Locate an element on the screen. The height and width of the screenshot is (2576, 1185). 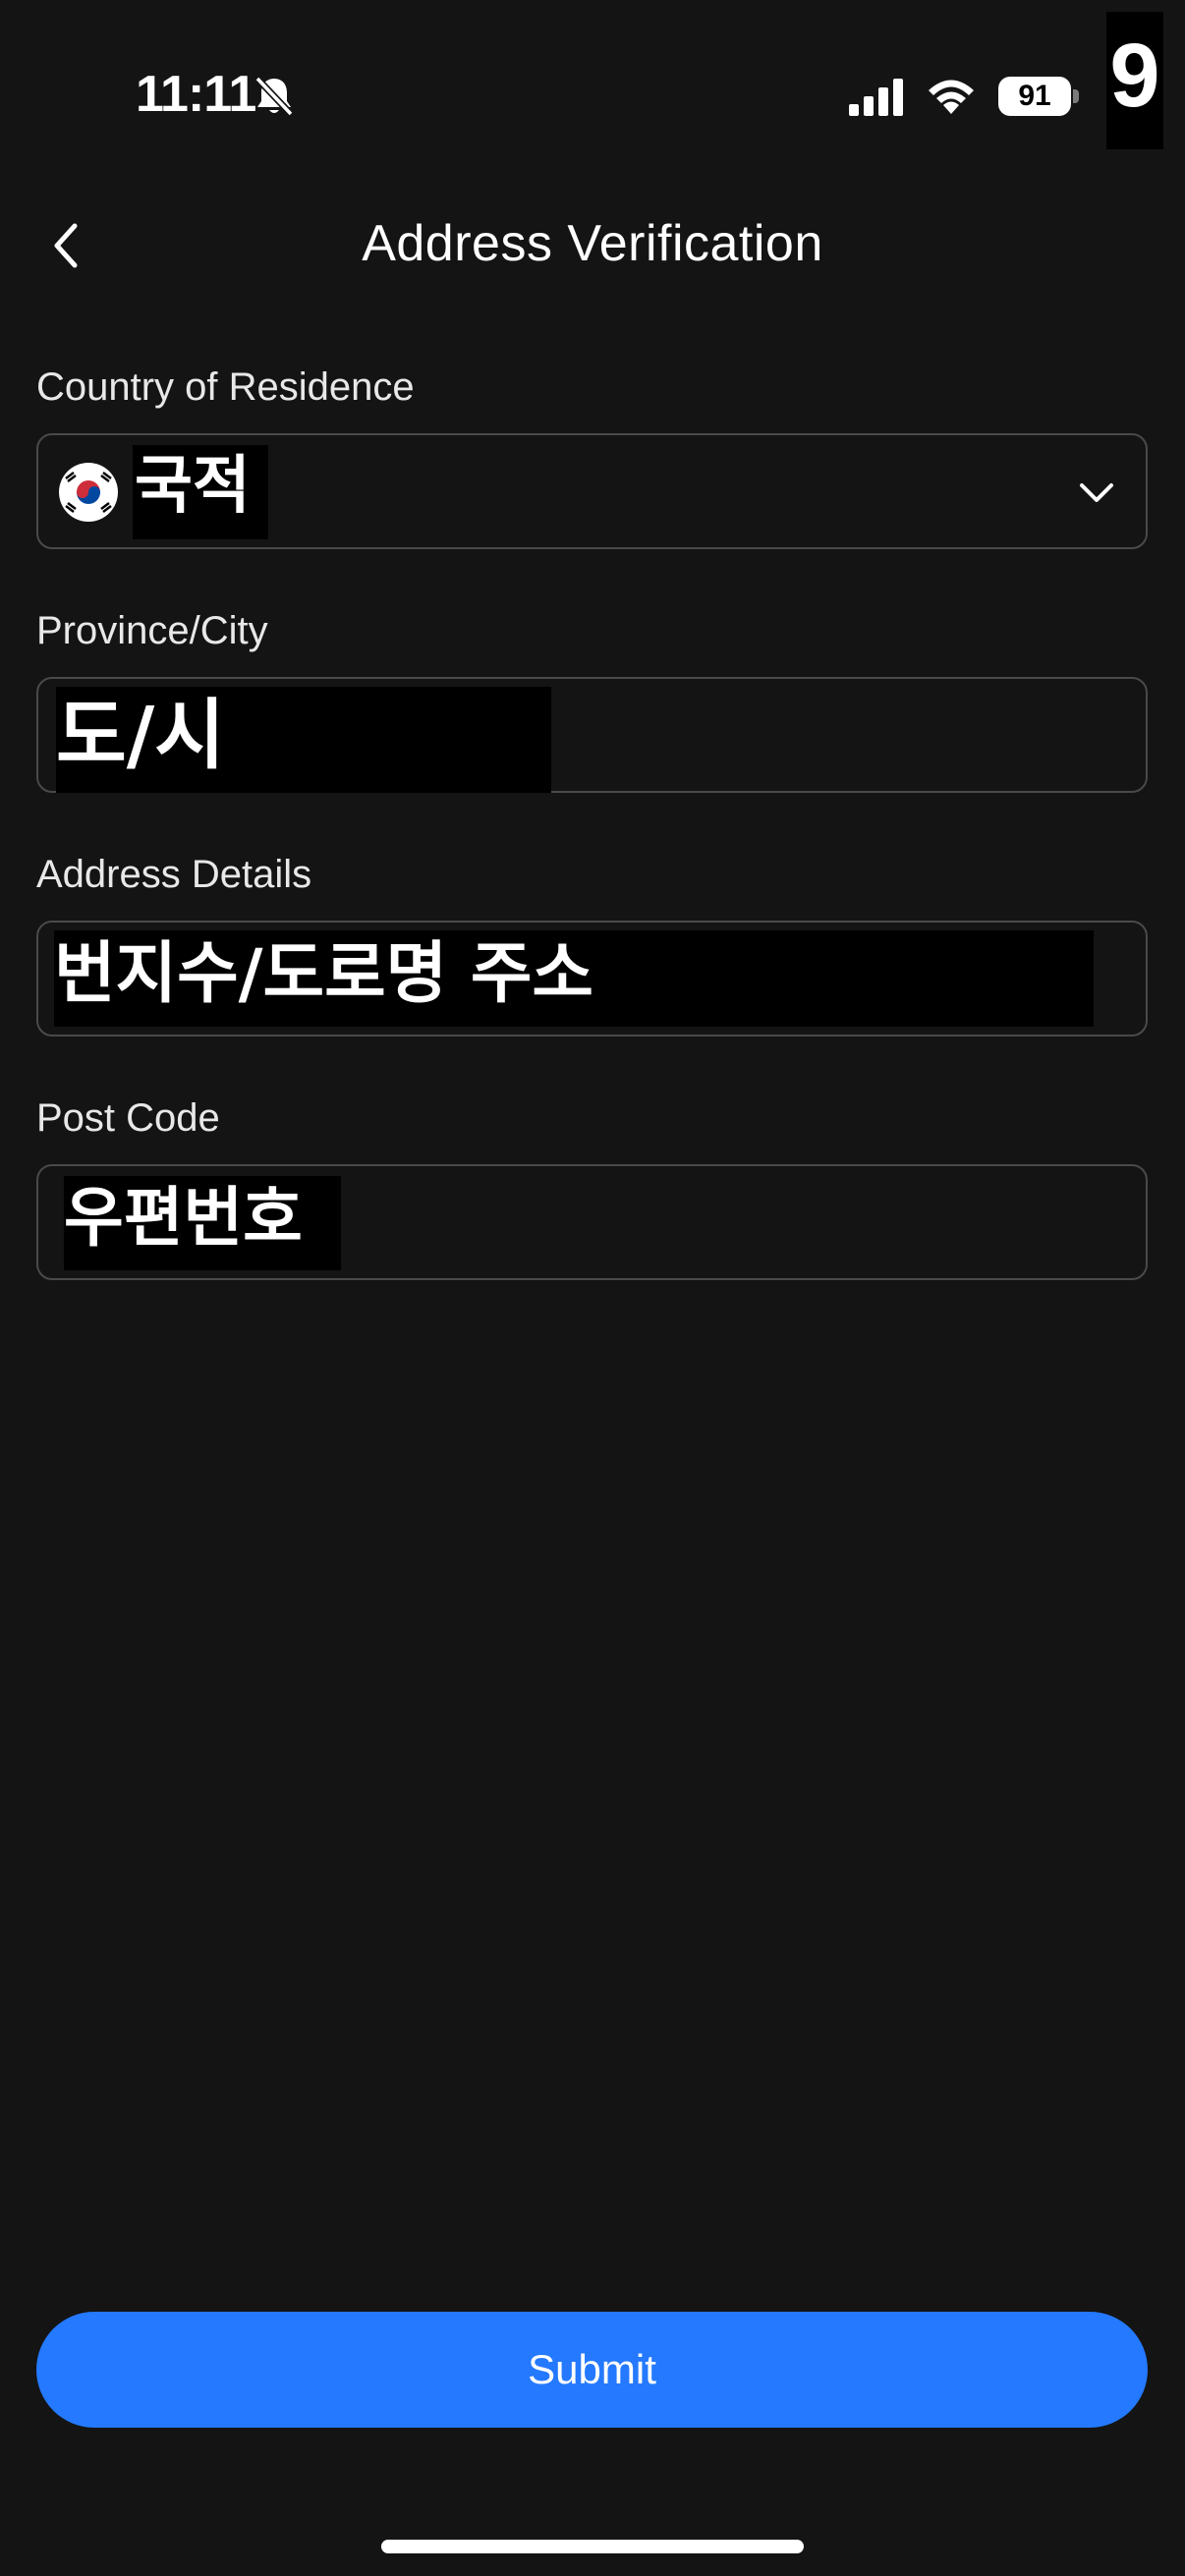
post-code-label: Post Code is located at coordinates (128, 1118).